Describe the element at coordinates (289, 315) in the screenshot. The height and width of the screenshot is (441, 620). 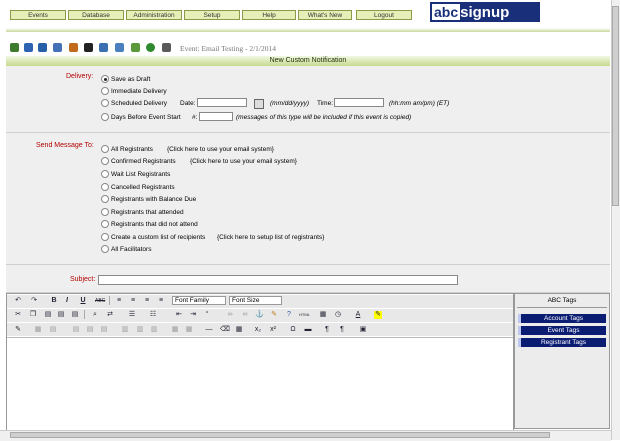
I see `help-icon: ?` at that location.